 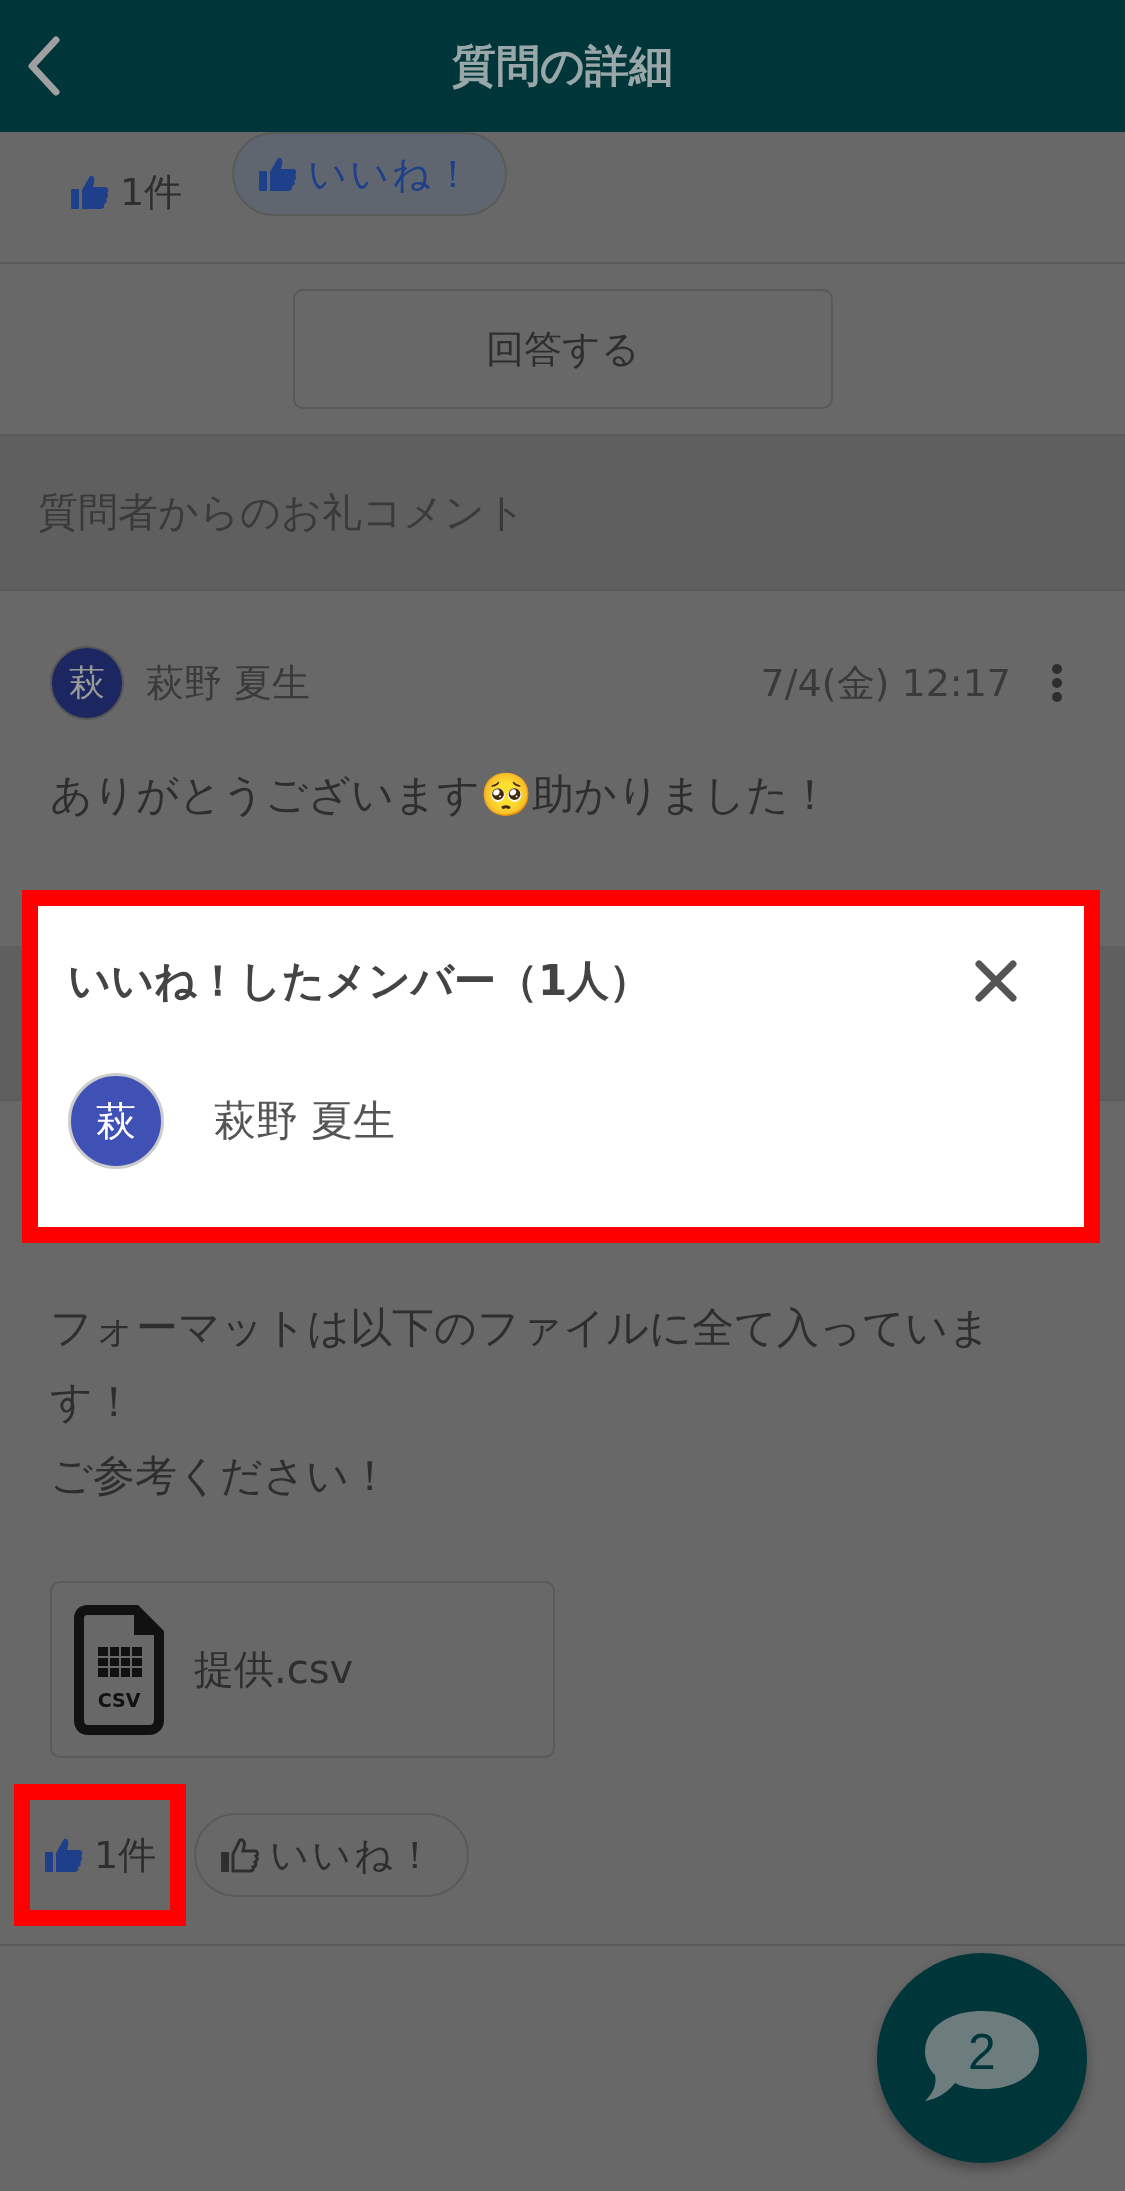 I want to click on answer-button: 回答する, so click(x=562, y=349).